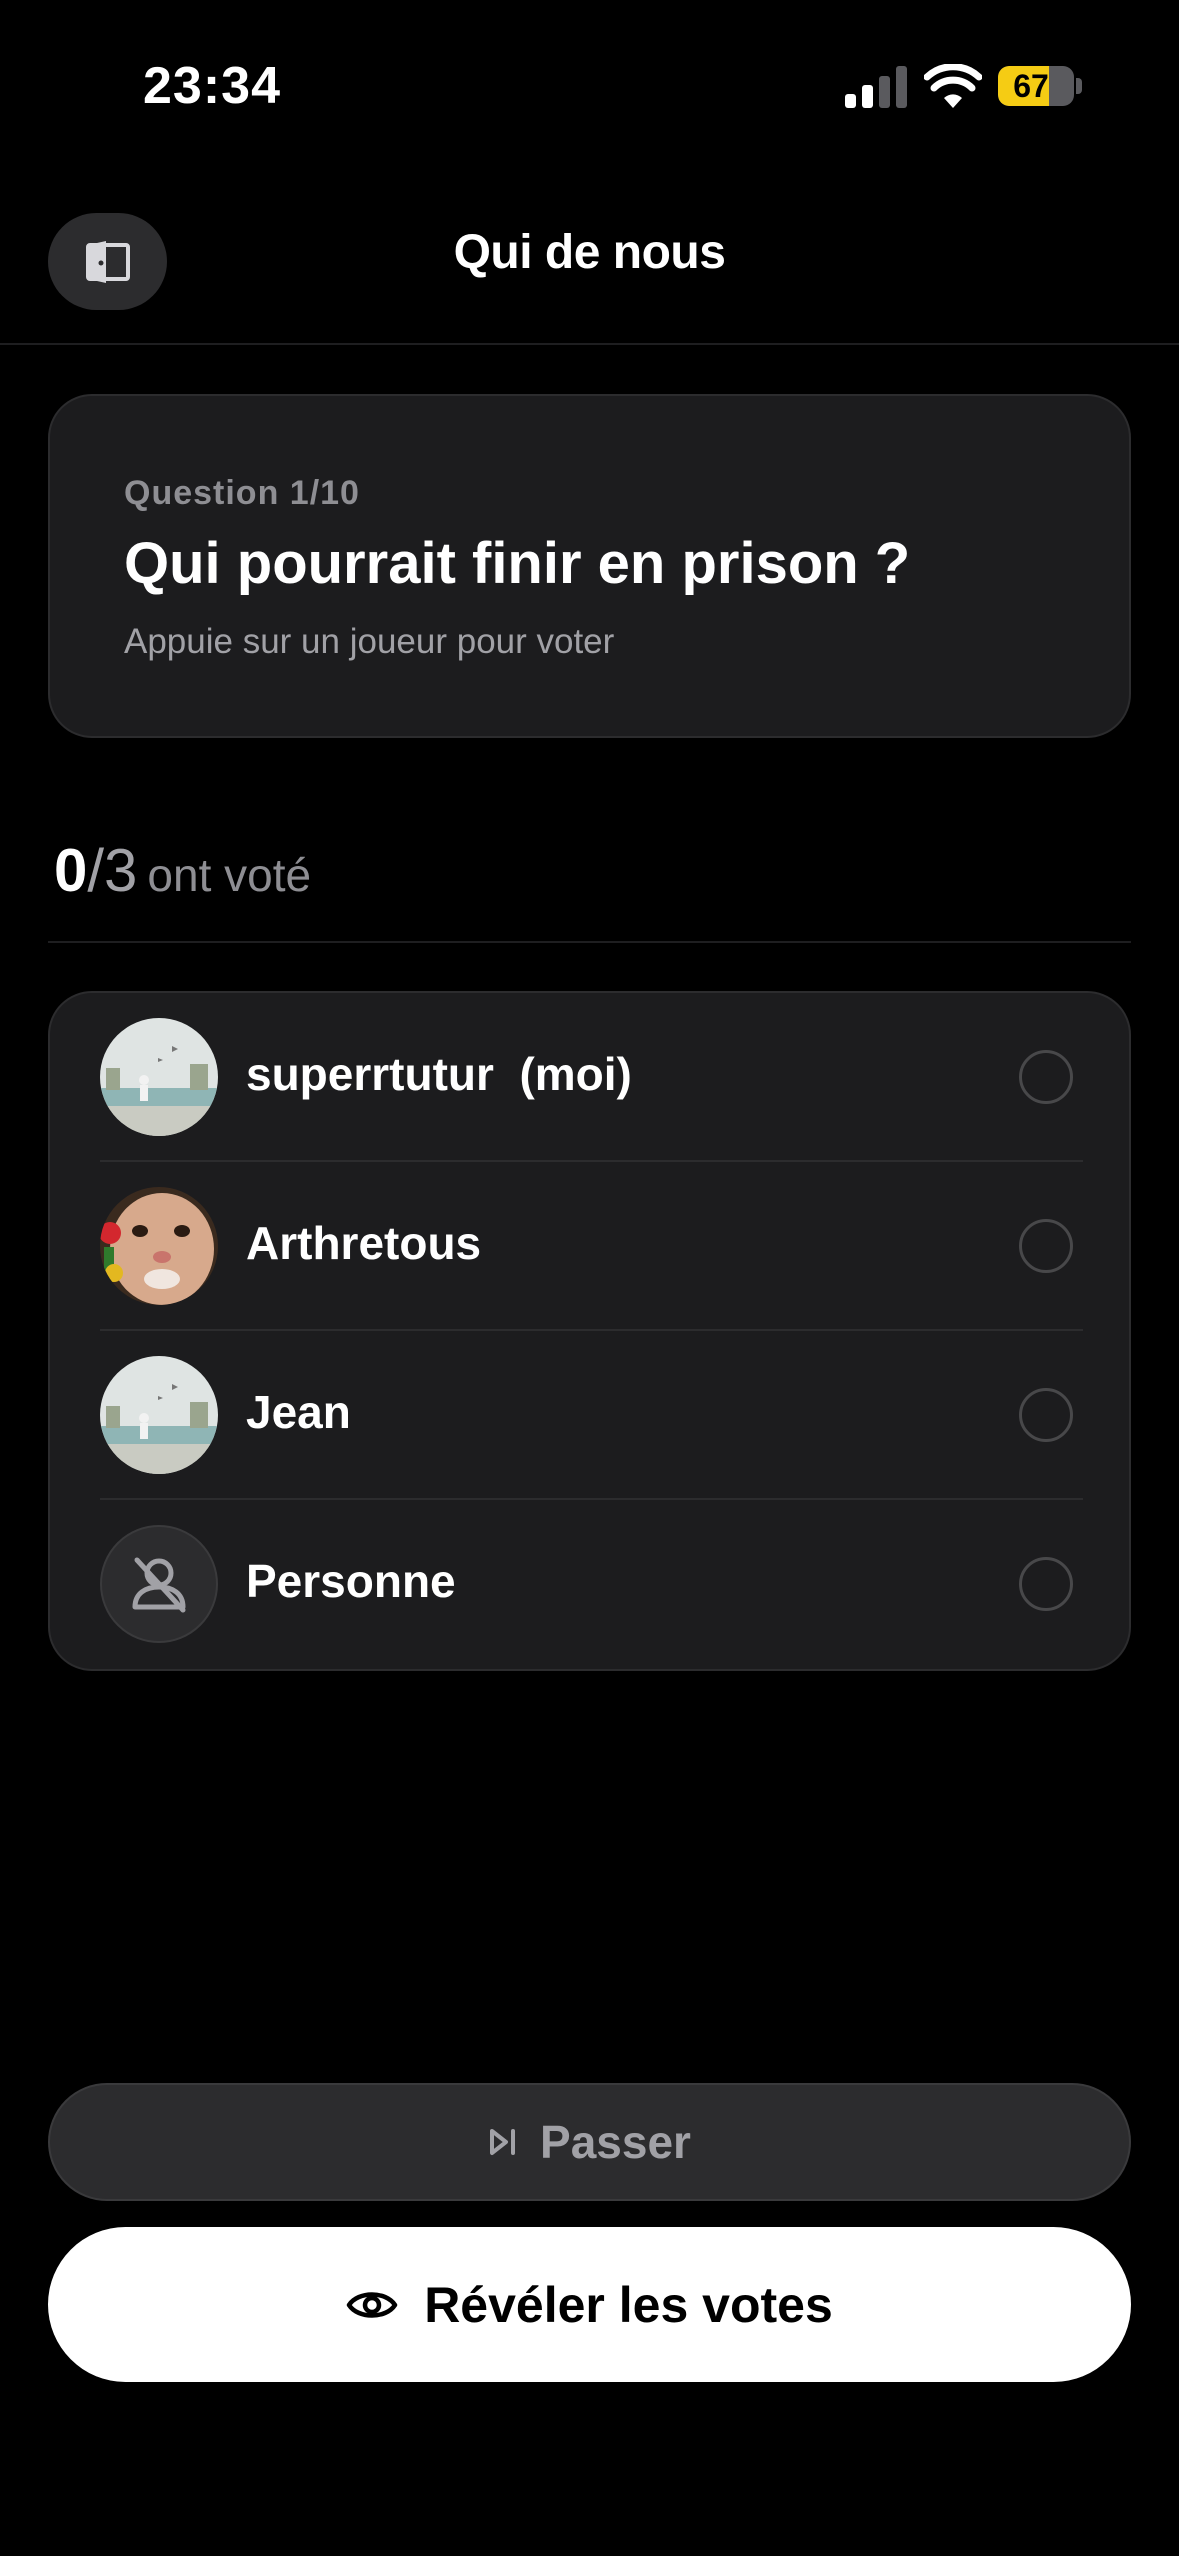  I want to click on skip-forward-icon, so click(503, 2142).